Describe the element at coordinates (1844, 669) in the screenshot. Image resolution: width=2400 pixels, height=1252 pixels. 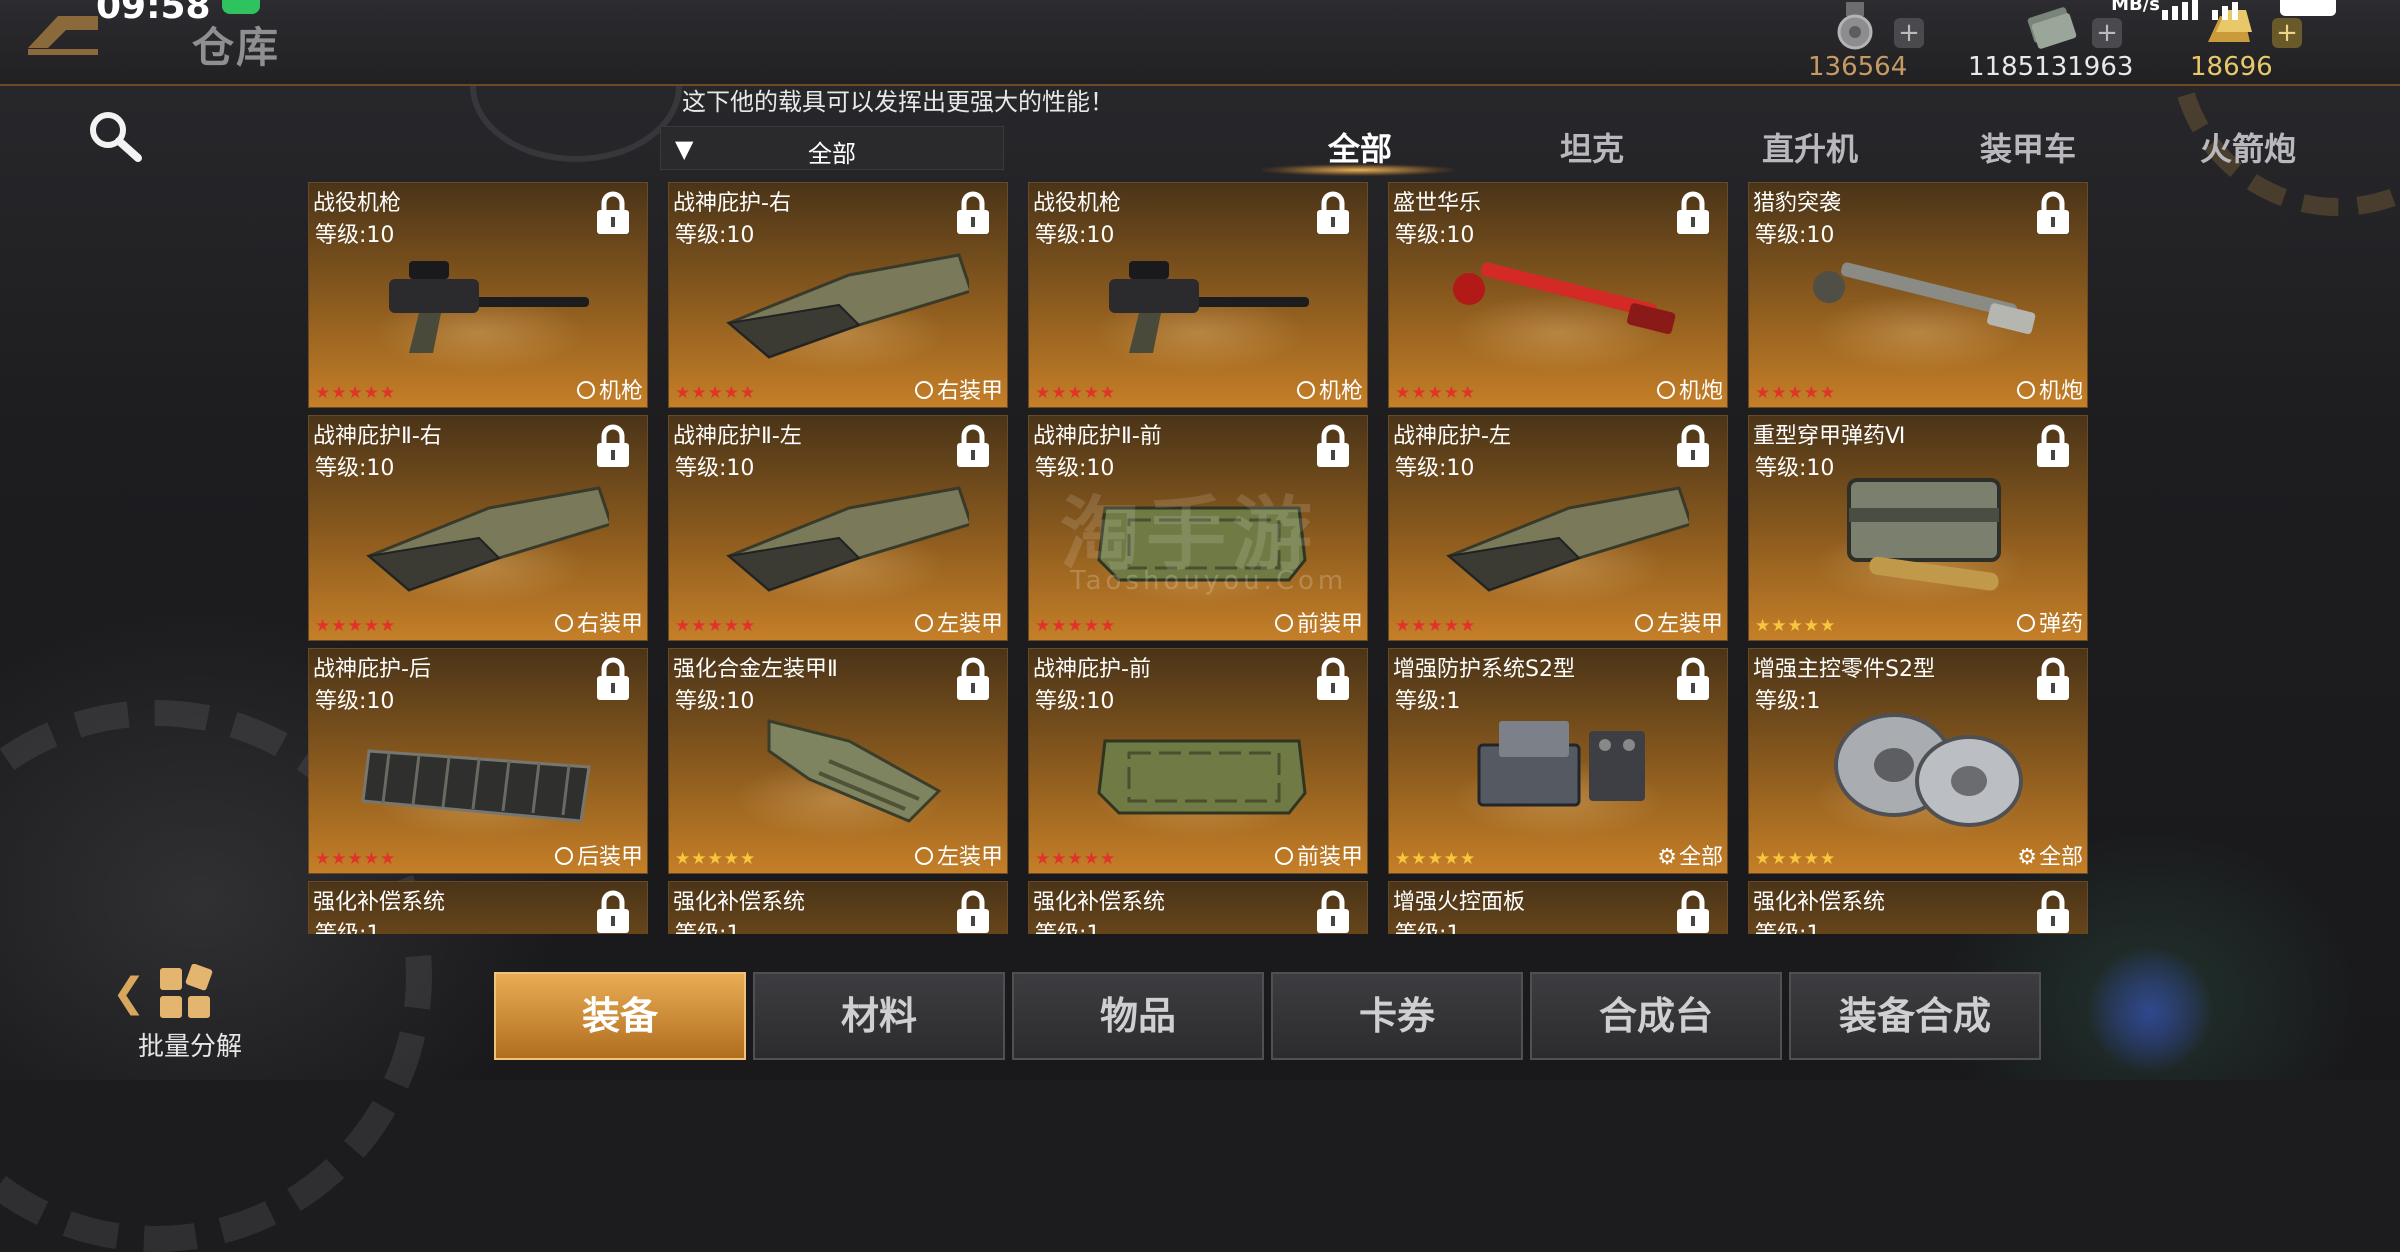
I see `item-name: 增强主控零件S2型` at that location.